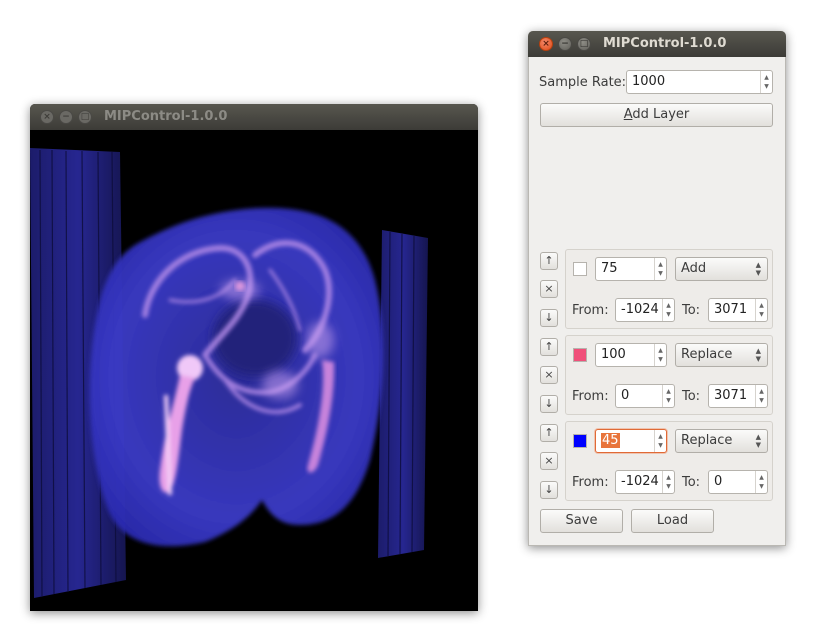 The height and width of the screenshot is (643, 821). Describe the element at coordinates (661, 114) in the screenshot. I see `add-layer-label: dd Layer` at that location.